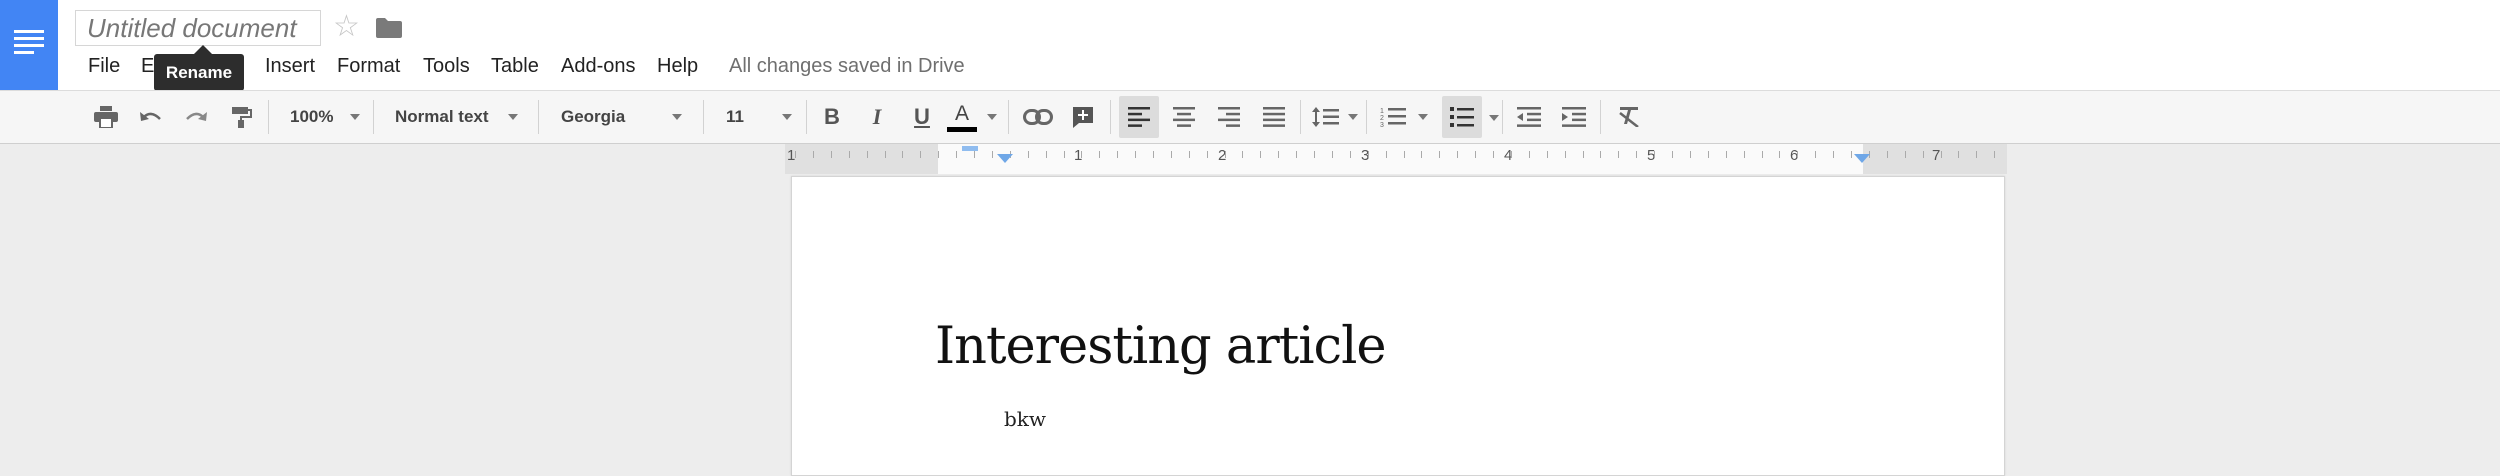  Describe the element at coordinates (151, 117) in the screenshot. I see `undo-button` at that location.